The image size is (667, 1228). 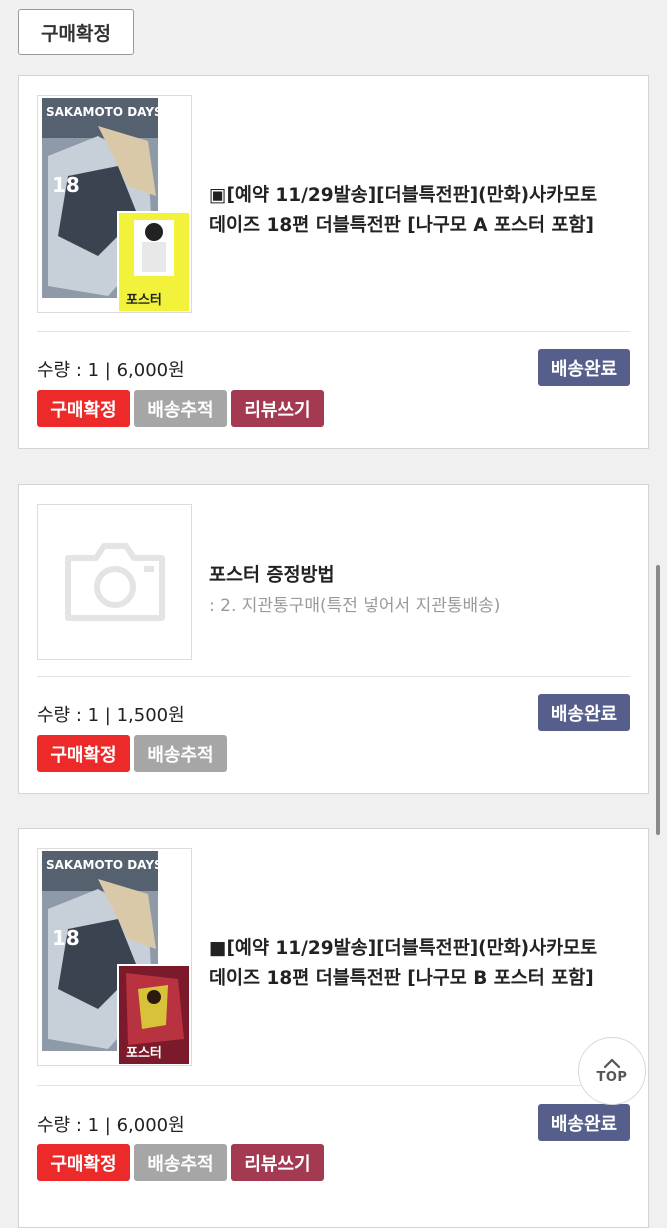 I want to click on scroll-to-top-button: TOP, so click(x=612, y=1071).